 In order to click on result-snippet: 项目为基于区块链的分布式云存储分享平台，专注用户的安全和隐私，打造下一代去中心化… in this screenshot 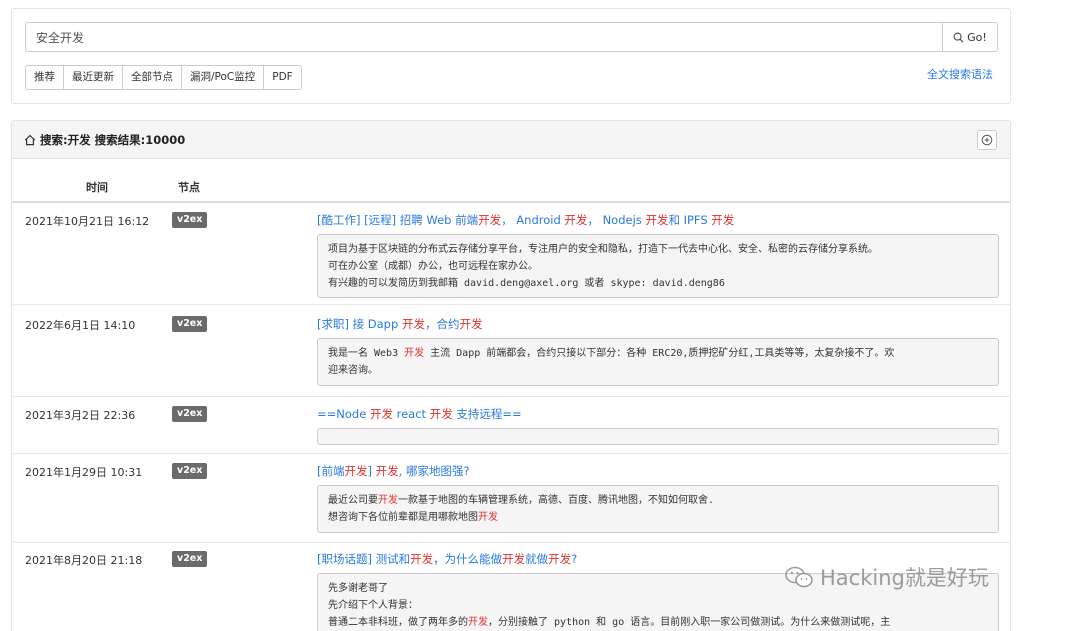, I will do `click(658, 266)`.